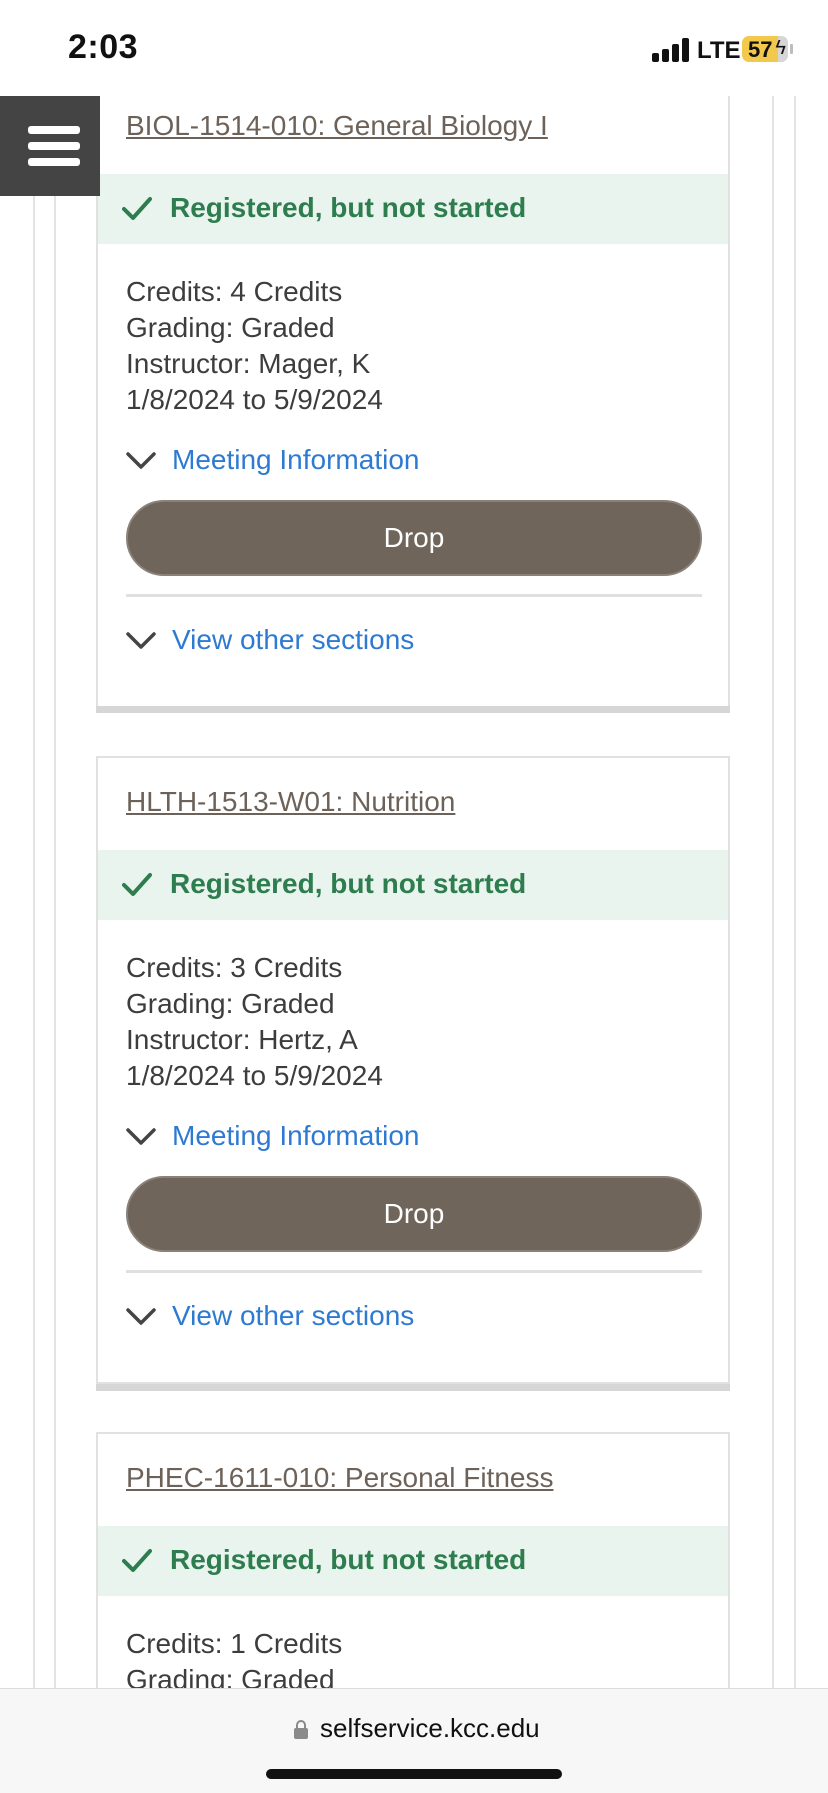  Describe the element at coordinates (234, 967) in the screenshot. I see `course-credits: Credits: 3 Credits` at that location.